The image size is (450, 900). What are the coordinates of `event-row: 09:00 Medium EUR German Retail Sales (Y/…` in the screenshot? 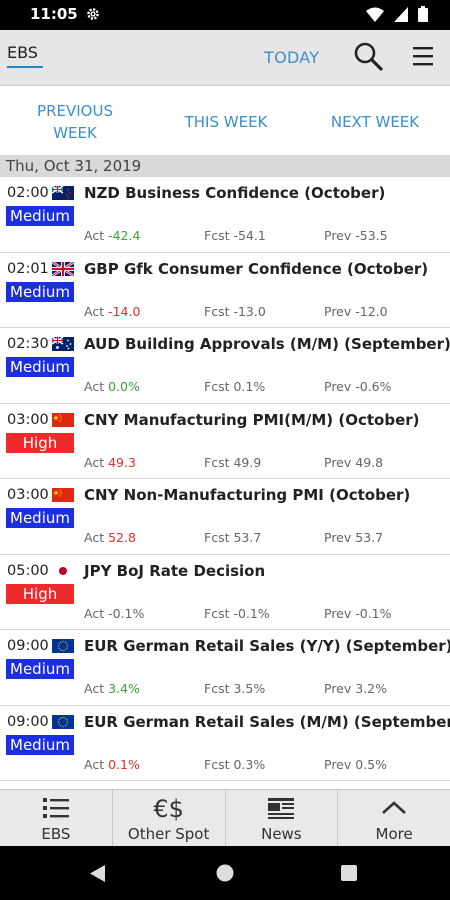 It's located at (225, 668).